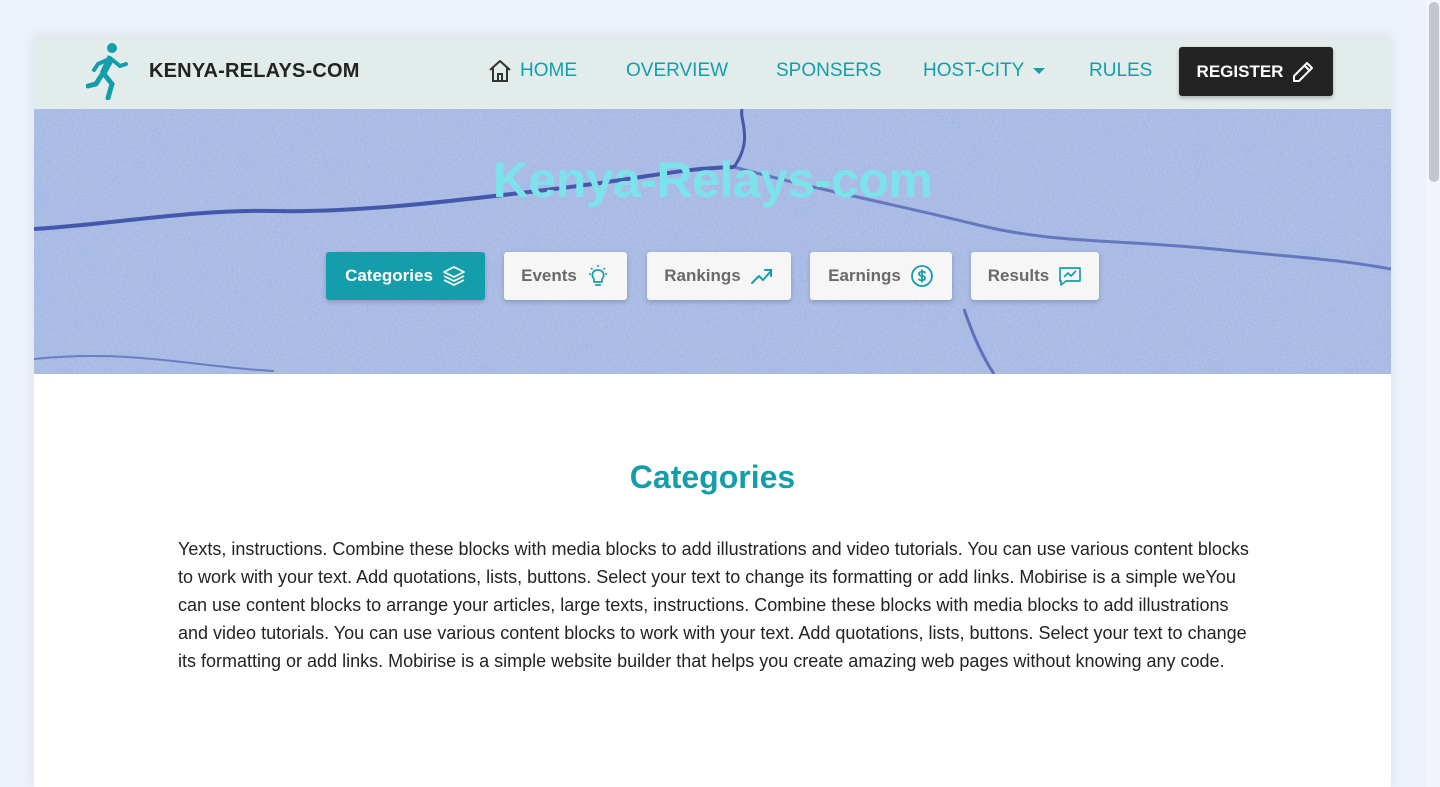 The image size is (1440, 787). I want to click on tab-rankings-label: Rankings, so click(702, 275).